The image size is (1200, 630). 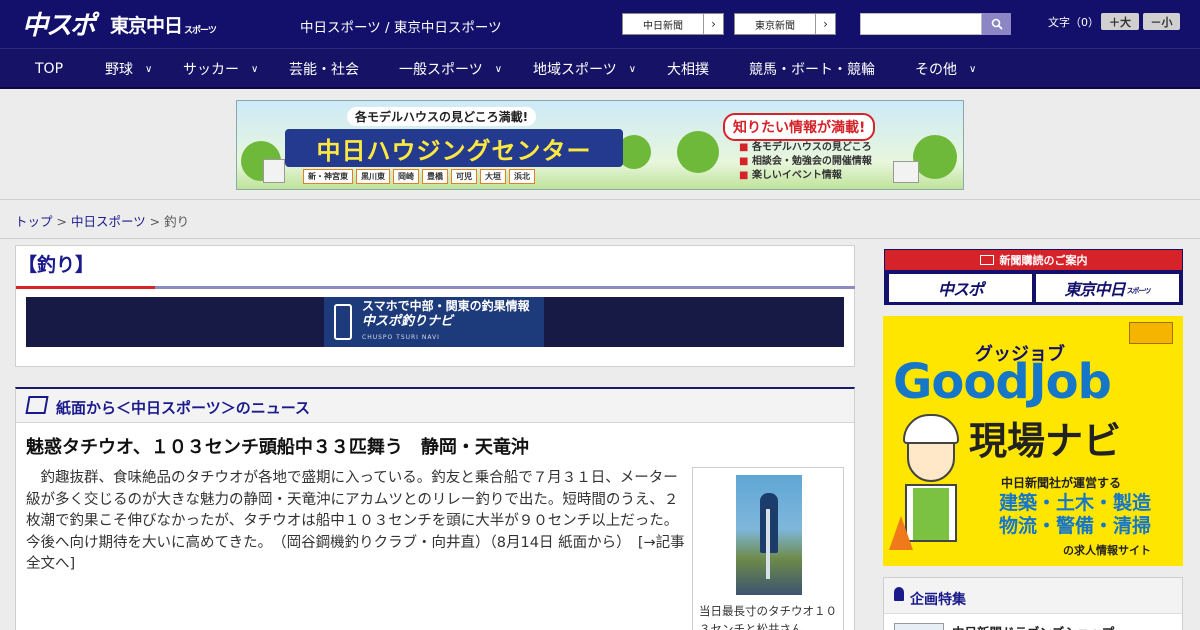 What do you see at coordinates (1033, 596) in the screenshot?
I see `special-features-header: 企画特集` at bounding box center [1033, 596].